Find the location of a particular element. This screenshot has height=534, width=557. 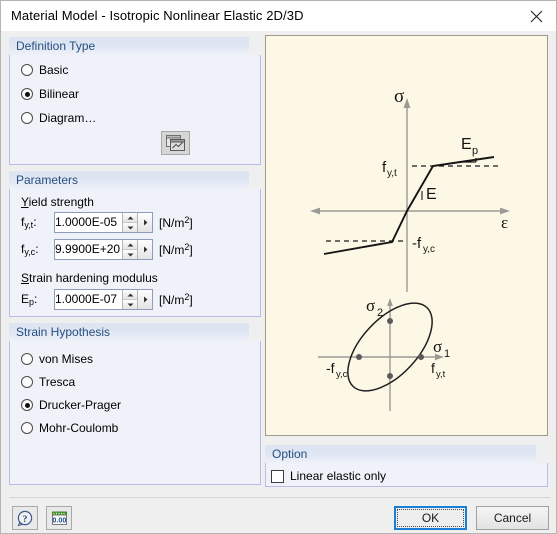

ok-button: OK is located at coordinates (430, 518).